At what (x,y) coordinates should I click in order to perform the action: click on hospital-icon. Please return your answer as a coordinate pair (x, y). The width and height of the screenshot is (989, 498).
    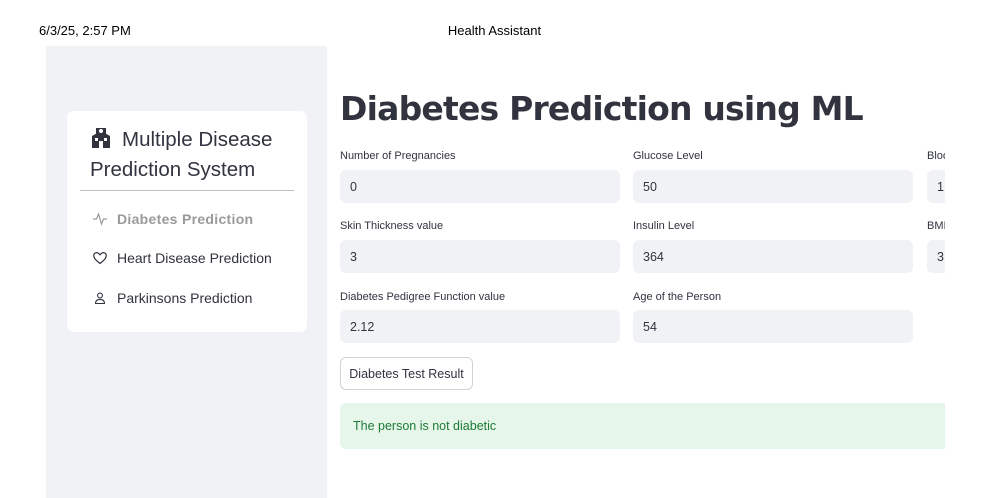
    Looking at the image, I should click on (101, 137).